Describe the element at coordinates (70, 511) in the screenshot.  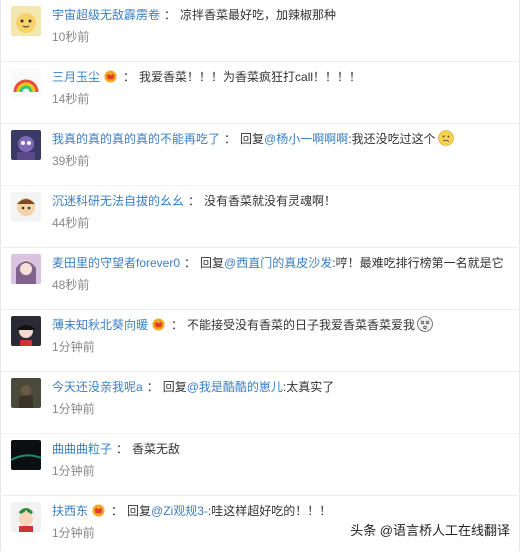
I see `username-link: 扶西东` at that location.